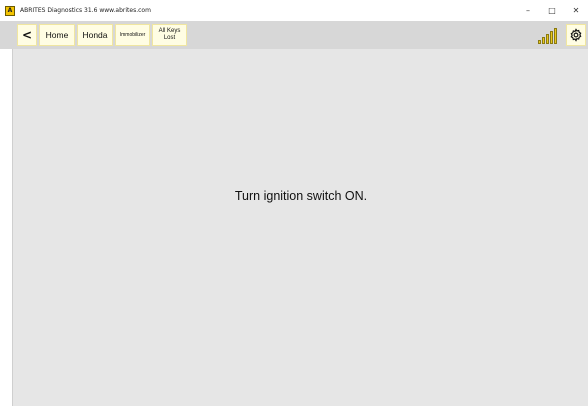 Image resolution: width=588 pixels, height=406 pixels. I want to click on breadcrumb-label-line2: Lost, so click(169, 38).